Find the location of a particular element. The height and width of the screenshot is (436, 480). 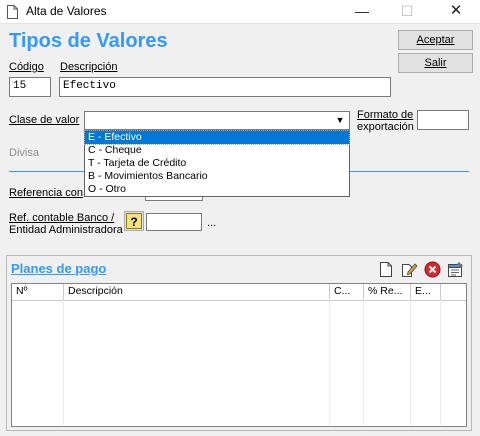

chevron-down-icon: ▼ is located at coordinates (340, 120).